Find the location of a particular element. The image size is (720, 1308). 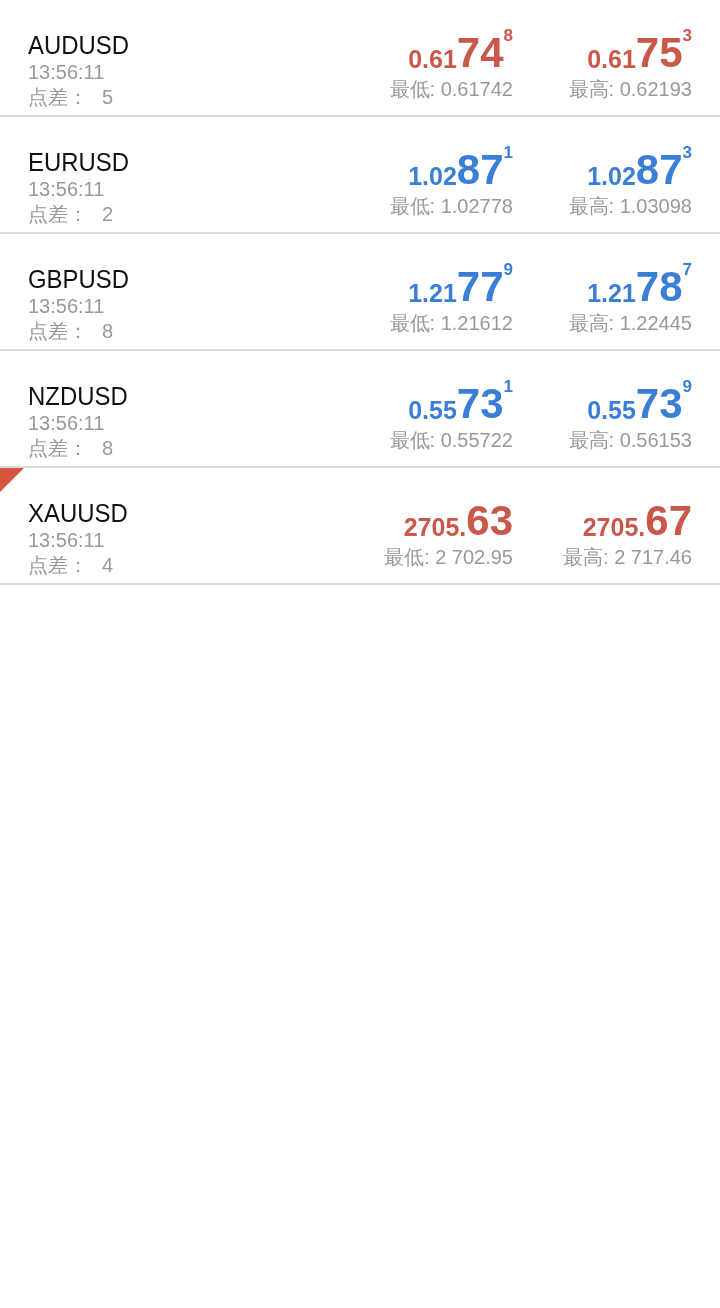

quote-row: XAUUSD 13:56:11 点差： 4 2705.63 最低: 2 702.95 2705.67 最高: 2 717.46 is located at coordinates (360, 526).